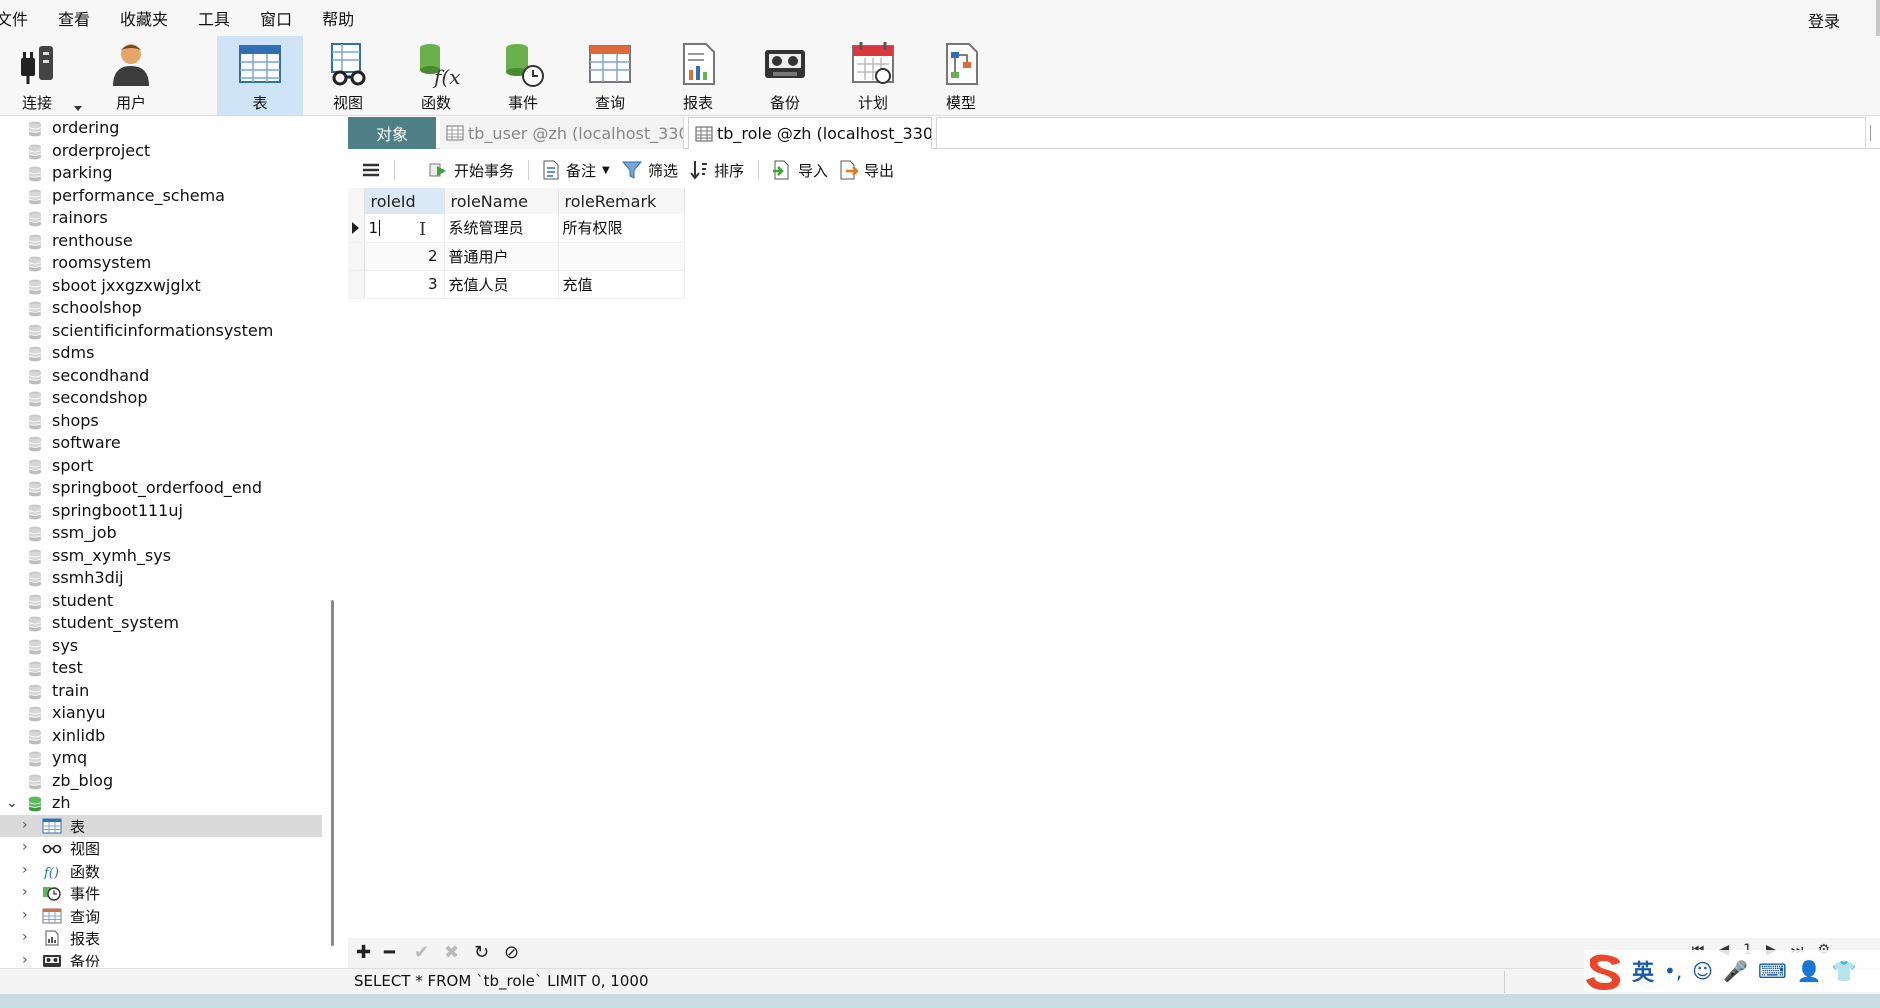 The width and height of the screenshot is (1880, 1008). Describe the element at coordinates (161, 893) in the screenshot. I see `tree-item-event-clock: › 事件` at that location.